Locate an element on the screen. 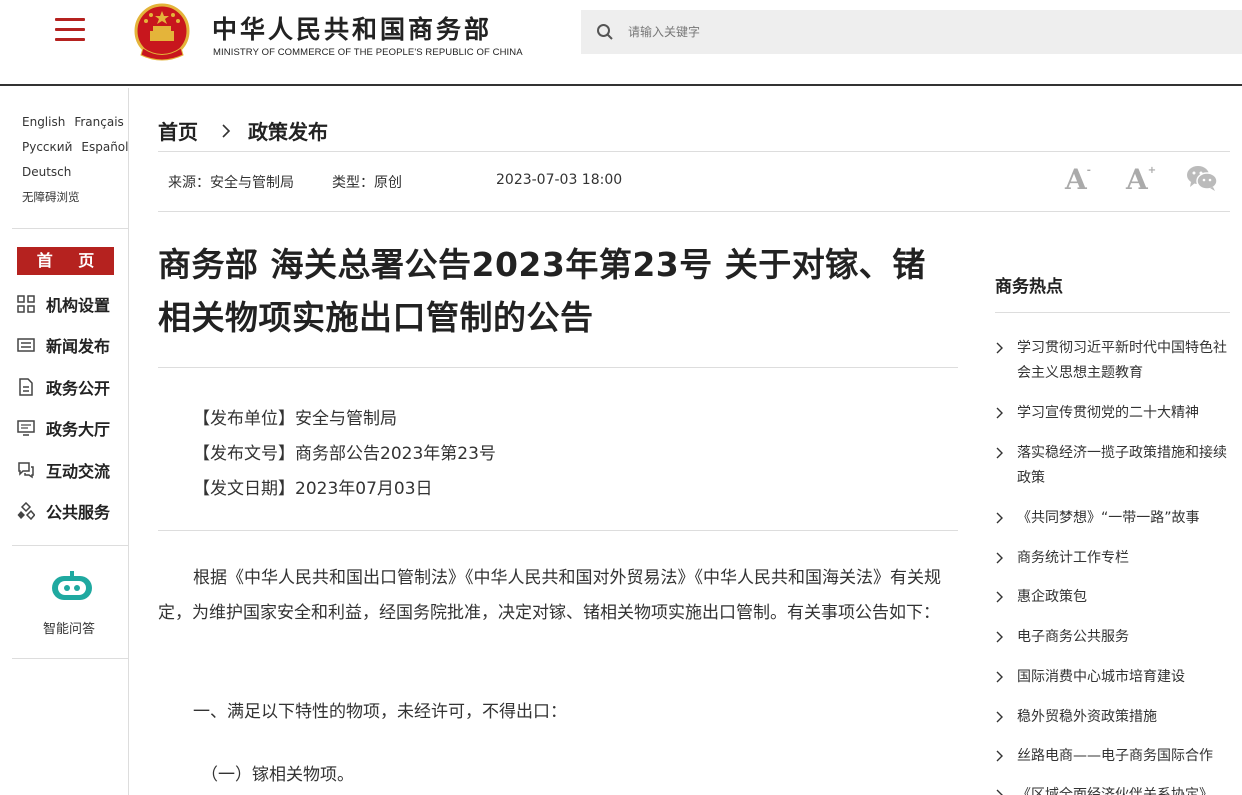 This screenshot has height=795, width=1242. lang-french: Français is located at coordinates (98, 122).